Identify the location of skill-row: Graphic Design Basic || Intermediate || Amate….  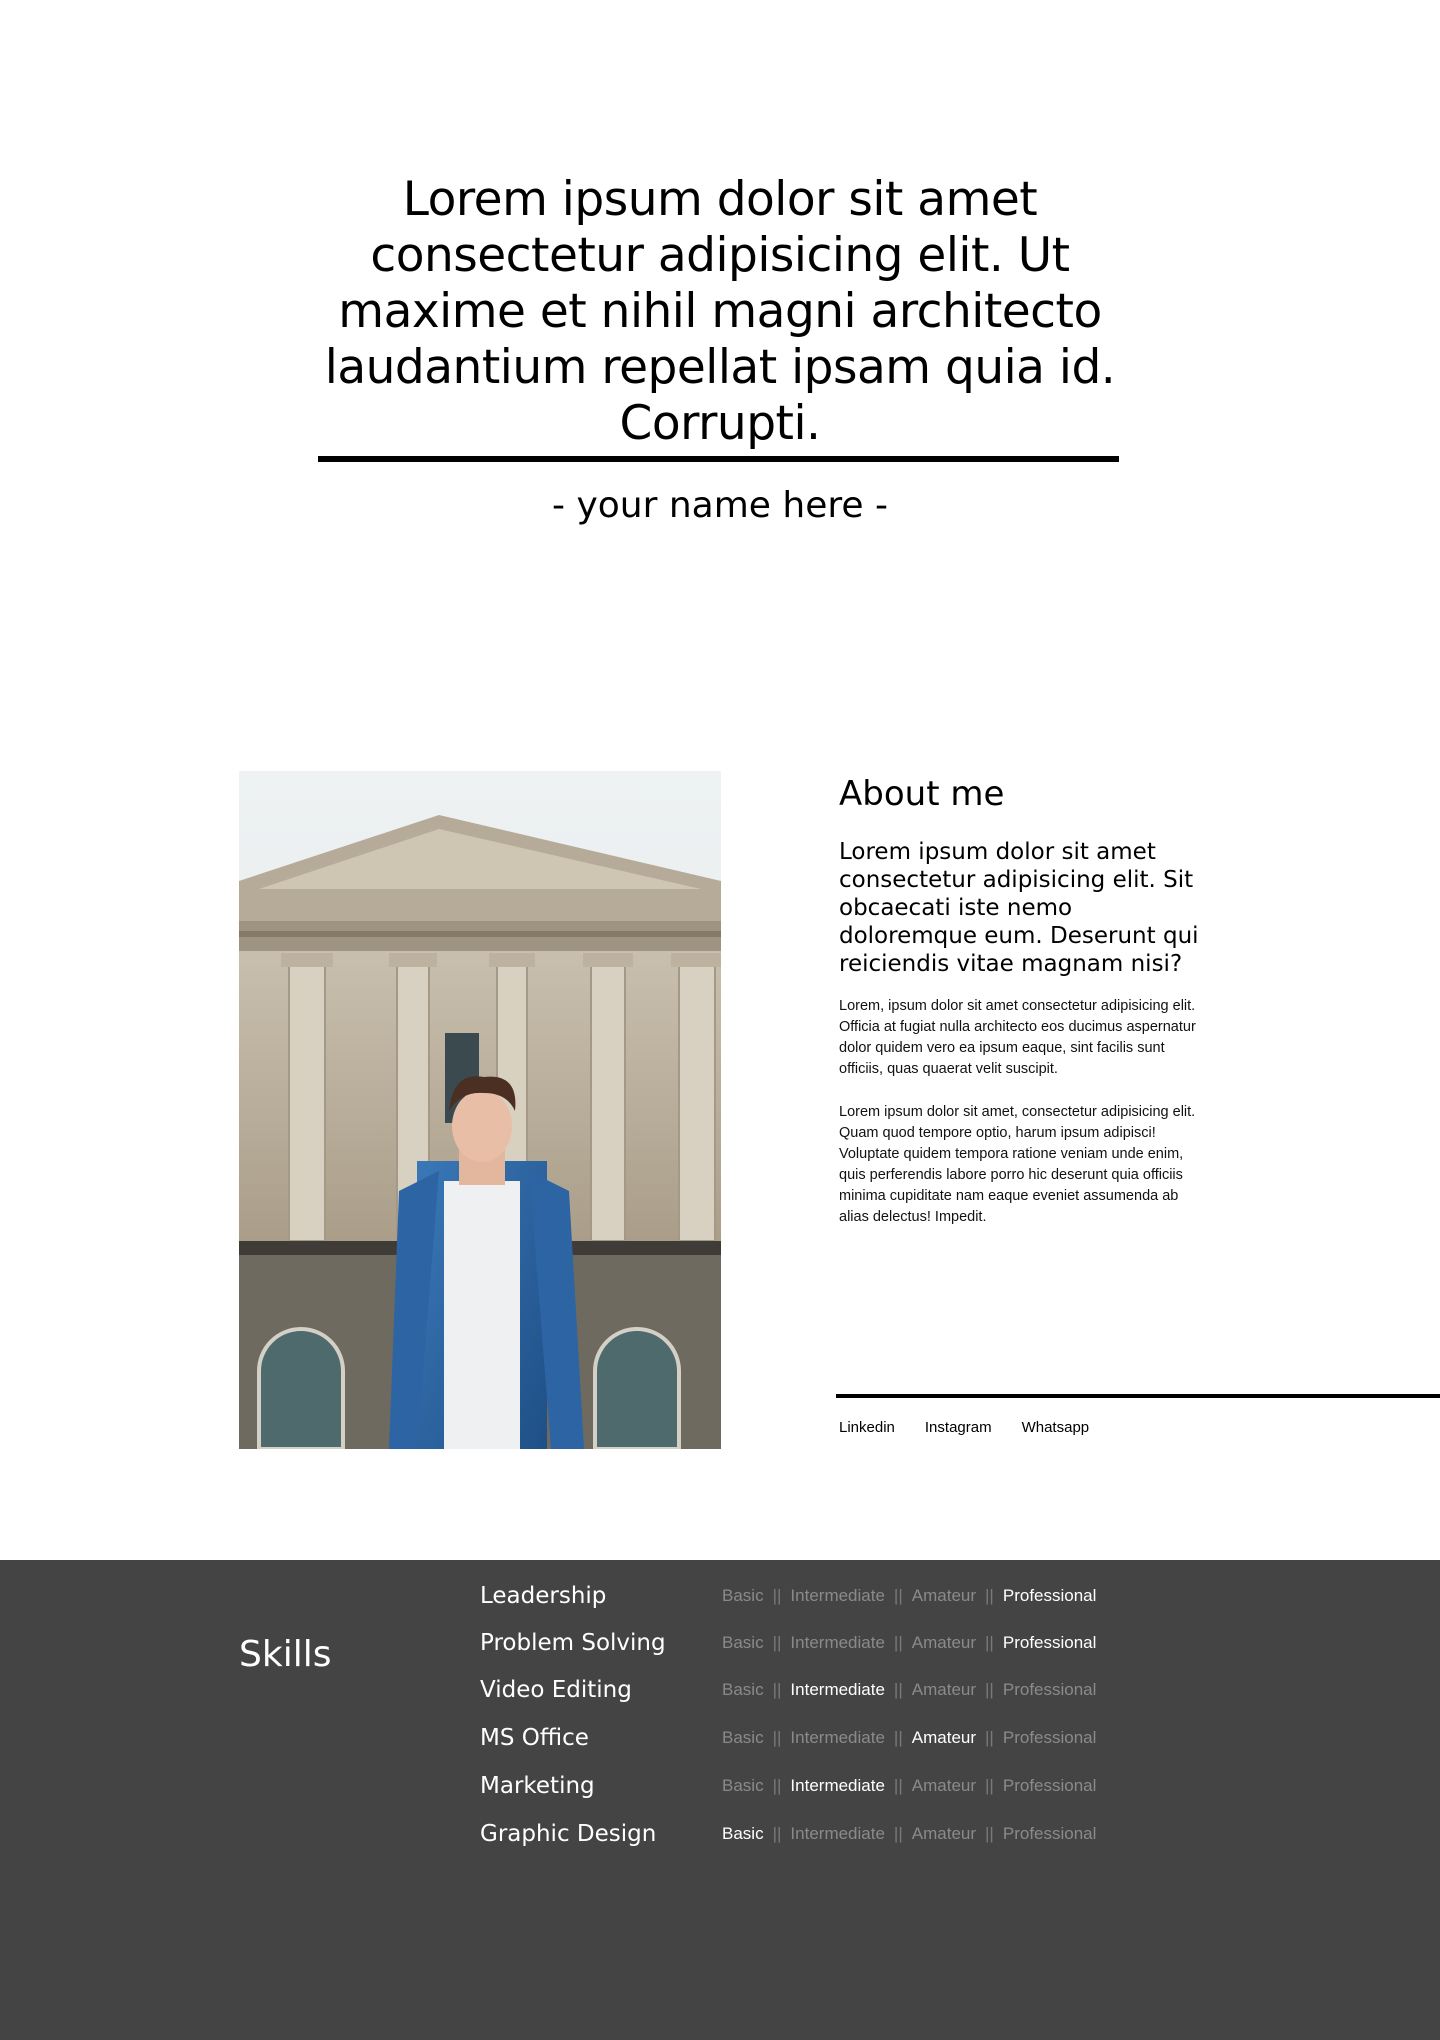
(788, 1834).